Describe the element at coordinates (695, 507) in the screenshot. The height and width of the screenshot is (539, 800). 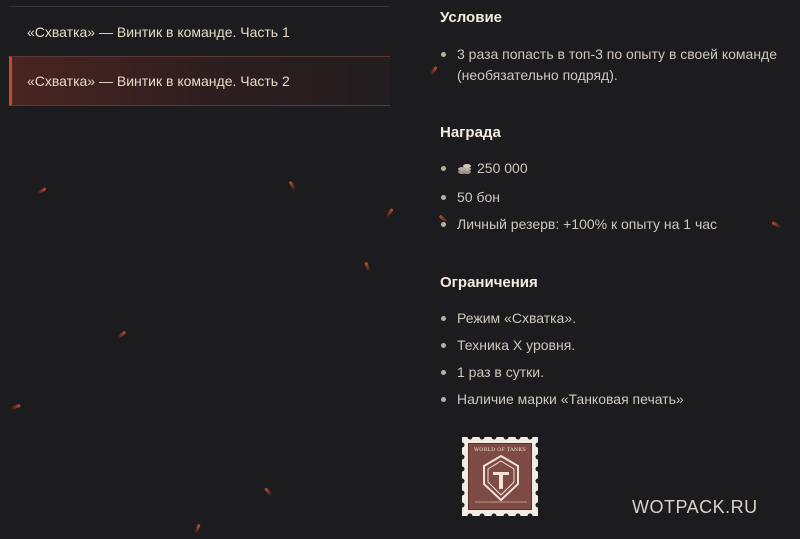
I see `site-watermark: WOTPACK.RU` at that location.